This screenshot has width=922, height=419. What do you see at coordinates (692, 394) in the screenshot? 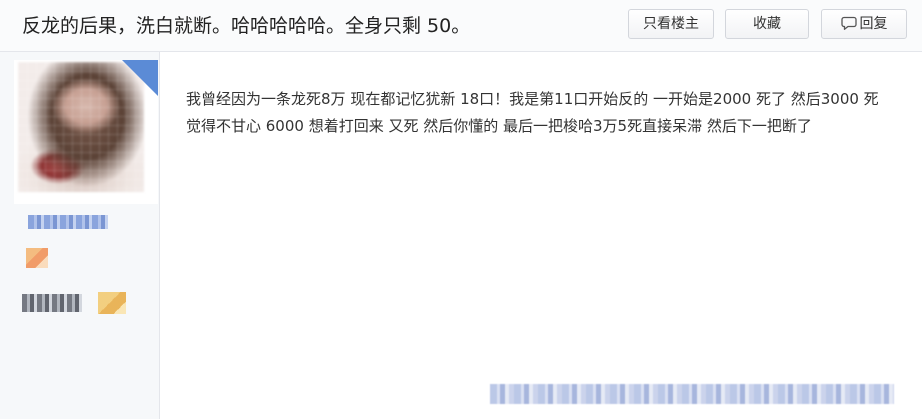
I see `post-footer-redacted` at bounding box center [692, 394].